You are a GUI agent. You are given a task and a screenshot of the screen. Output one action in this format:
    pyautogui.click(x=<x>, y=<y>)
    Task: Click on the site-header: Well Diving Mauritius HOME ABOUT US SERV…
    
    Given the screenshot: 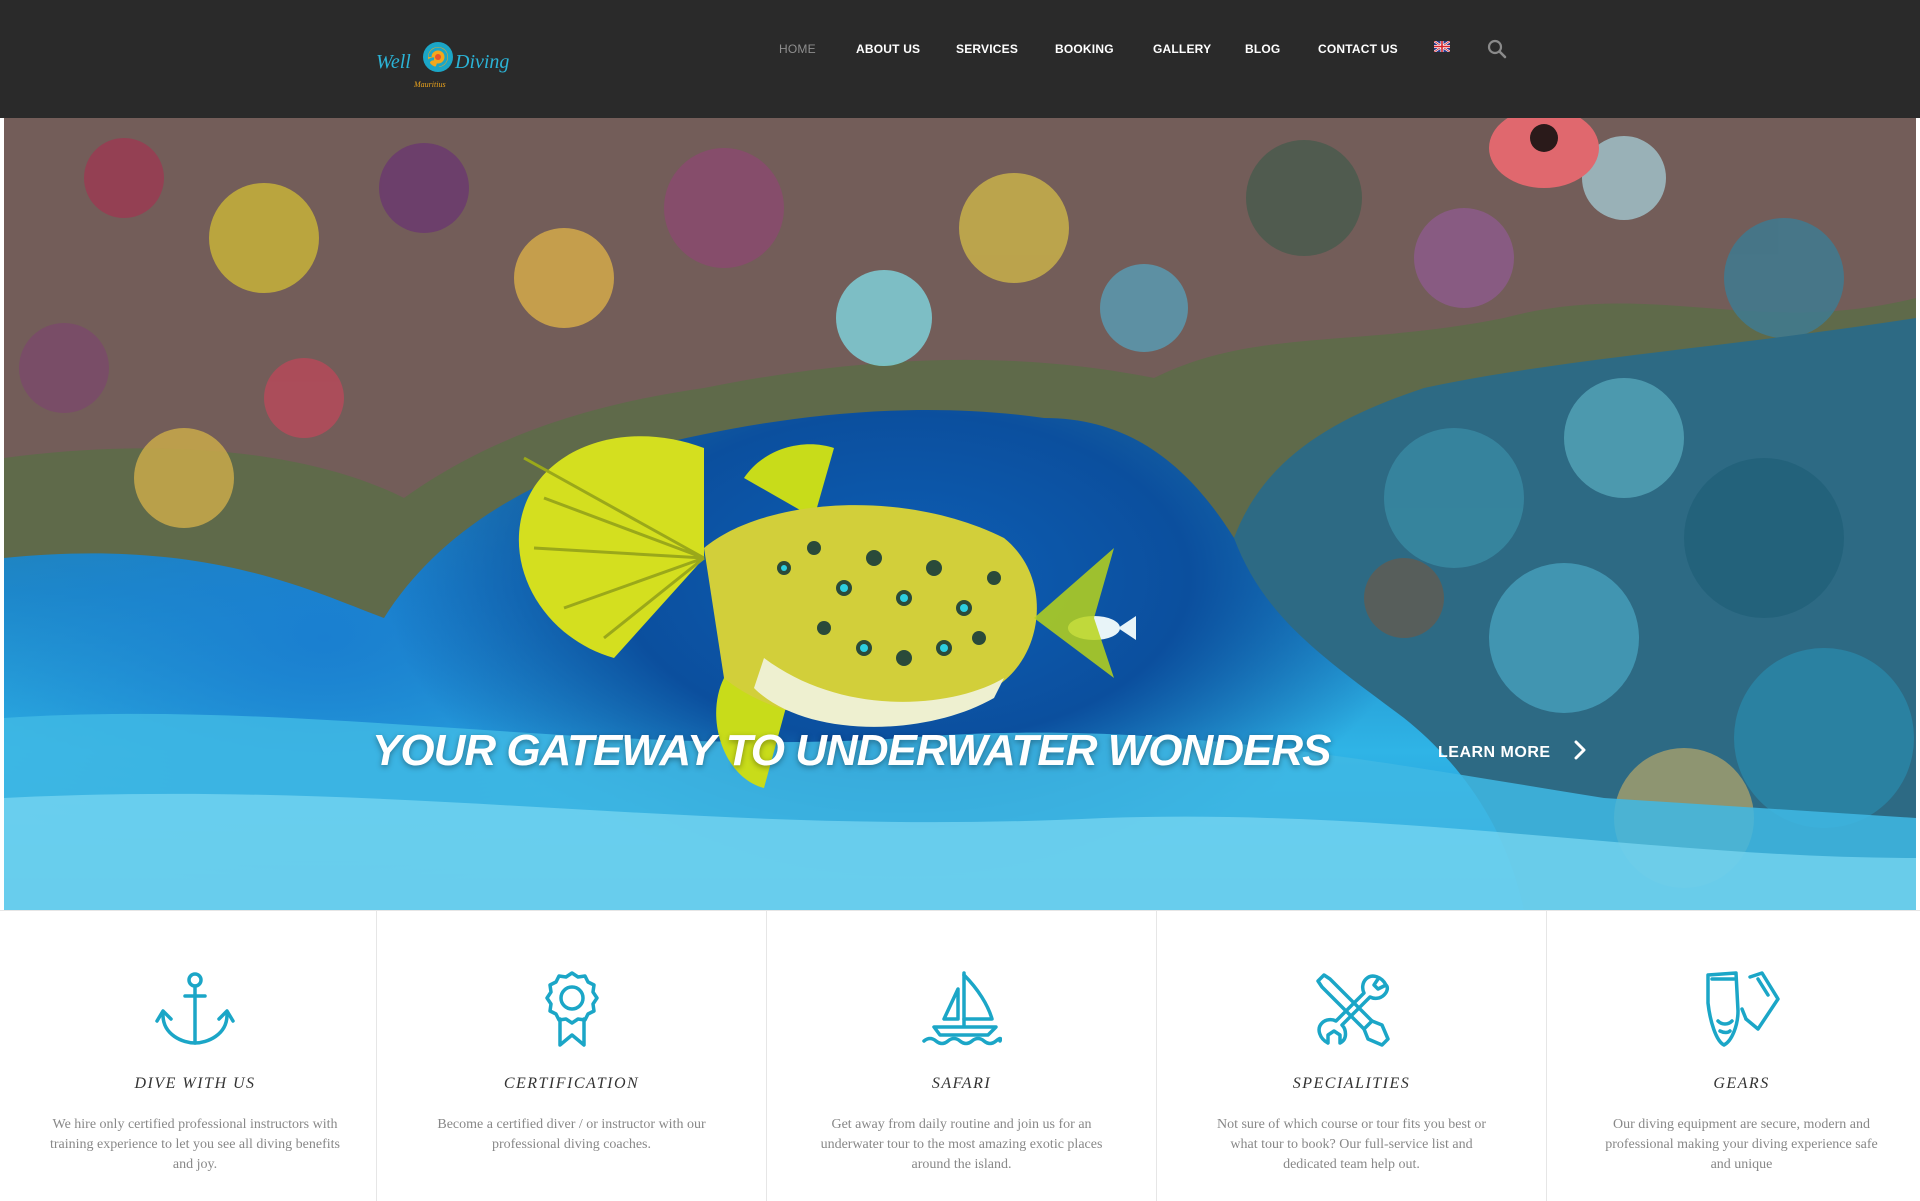 What is the action you would take?
    pyautogui.click(x=960, y=59)
    